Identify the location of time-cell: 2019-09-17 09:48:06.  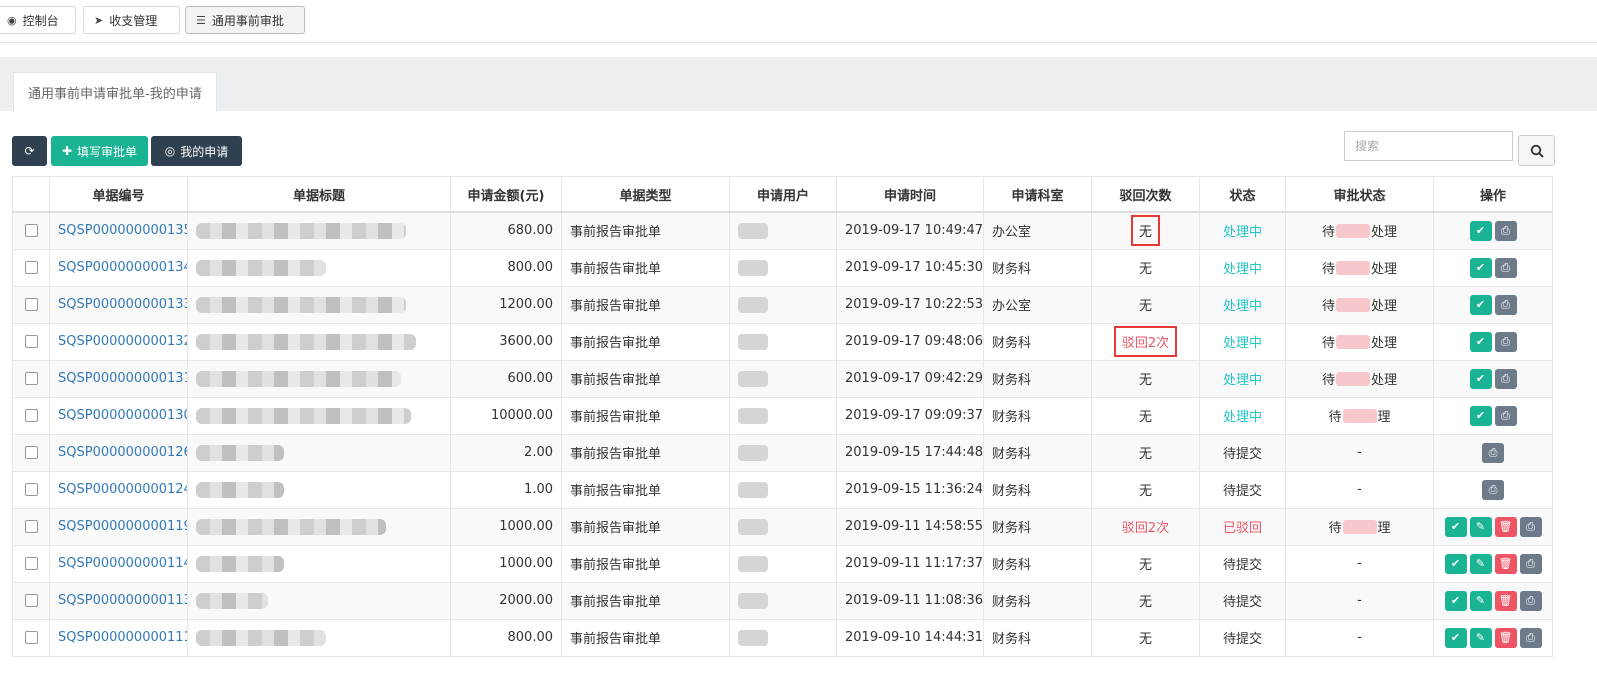
(910, 341).